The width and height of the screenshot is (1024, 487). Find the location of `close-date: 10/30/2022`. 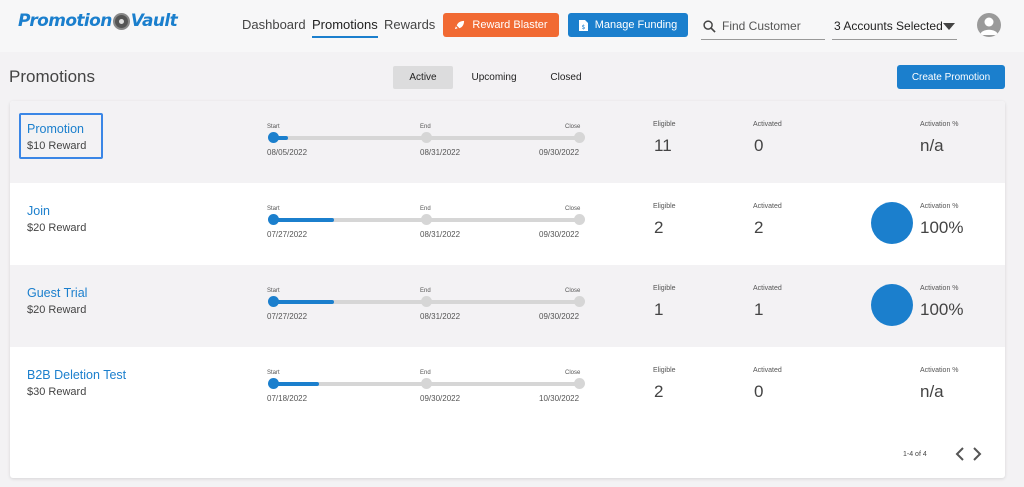

close-date: 10/30/2022 is located at coordinates (559, 398).